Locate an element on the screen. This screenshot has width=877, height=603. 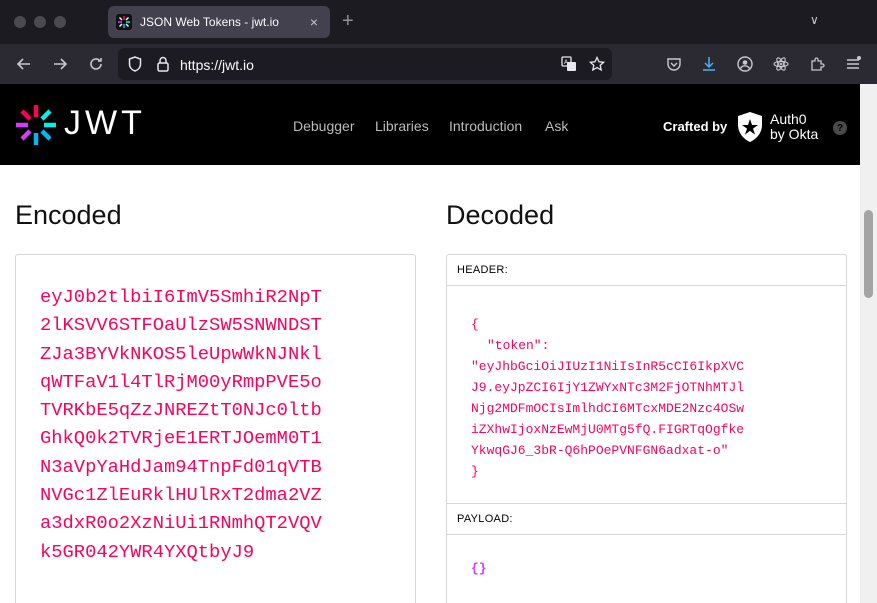
token-line: k5GR042YWR4YXQtbyJ9 is located at coordinates (147, 551).